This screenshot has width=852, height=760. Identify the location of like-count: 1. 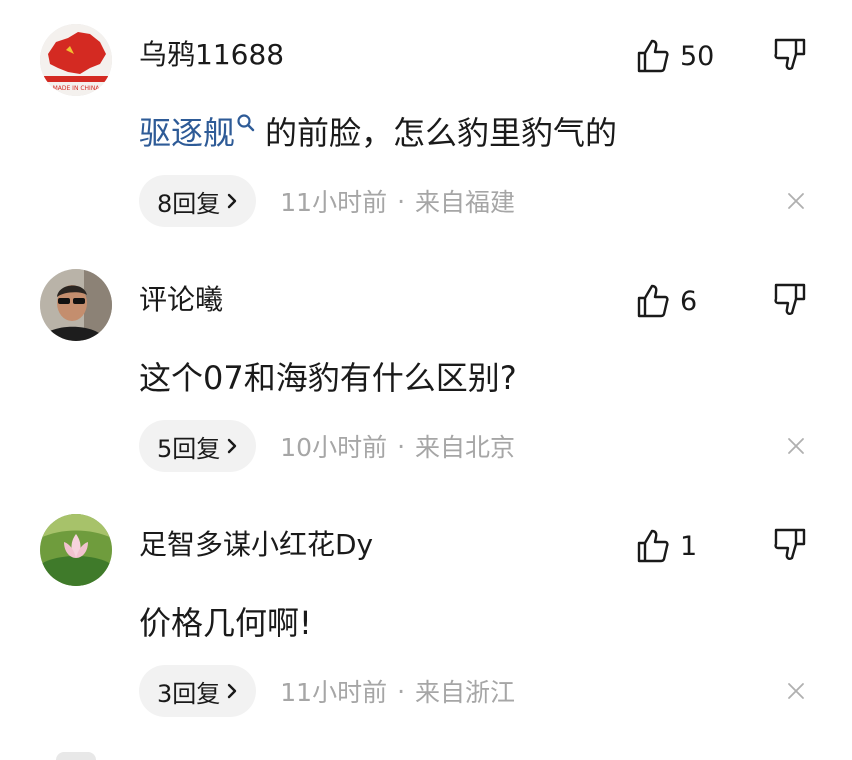
(689, 546).